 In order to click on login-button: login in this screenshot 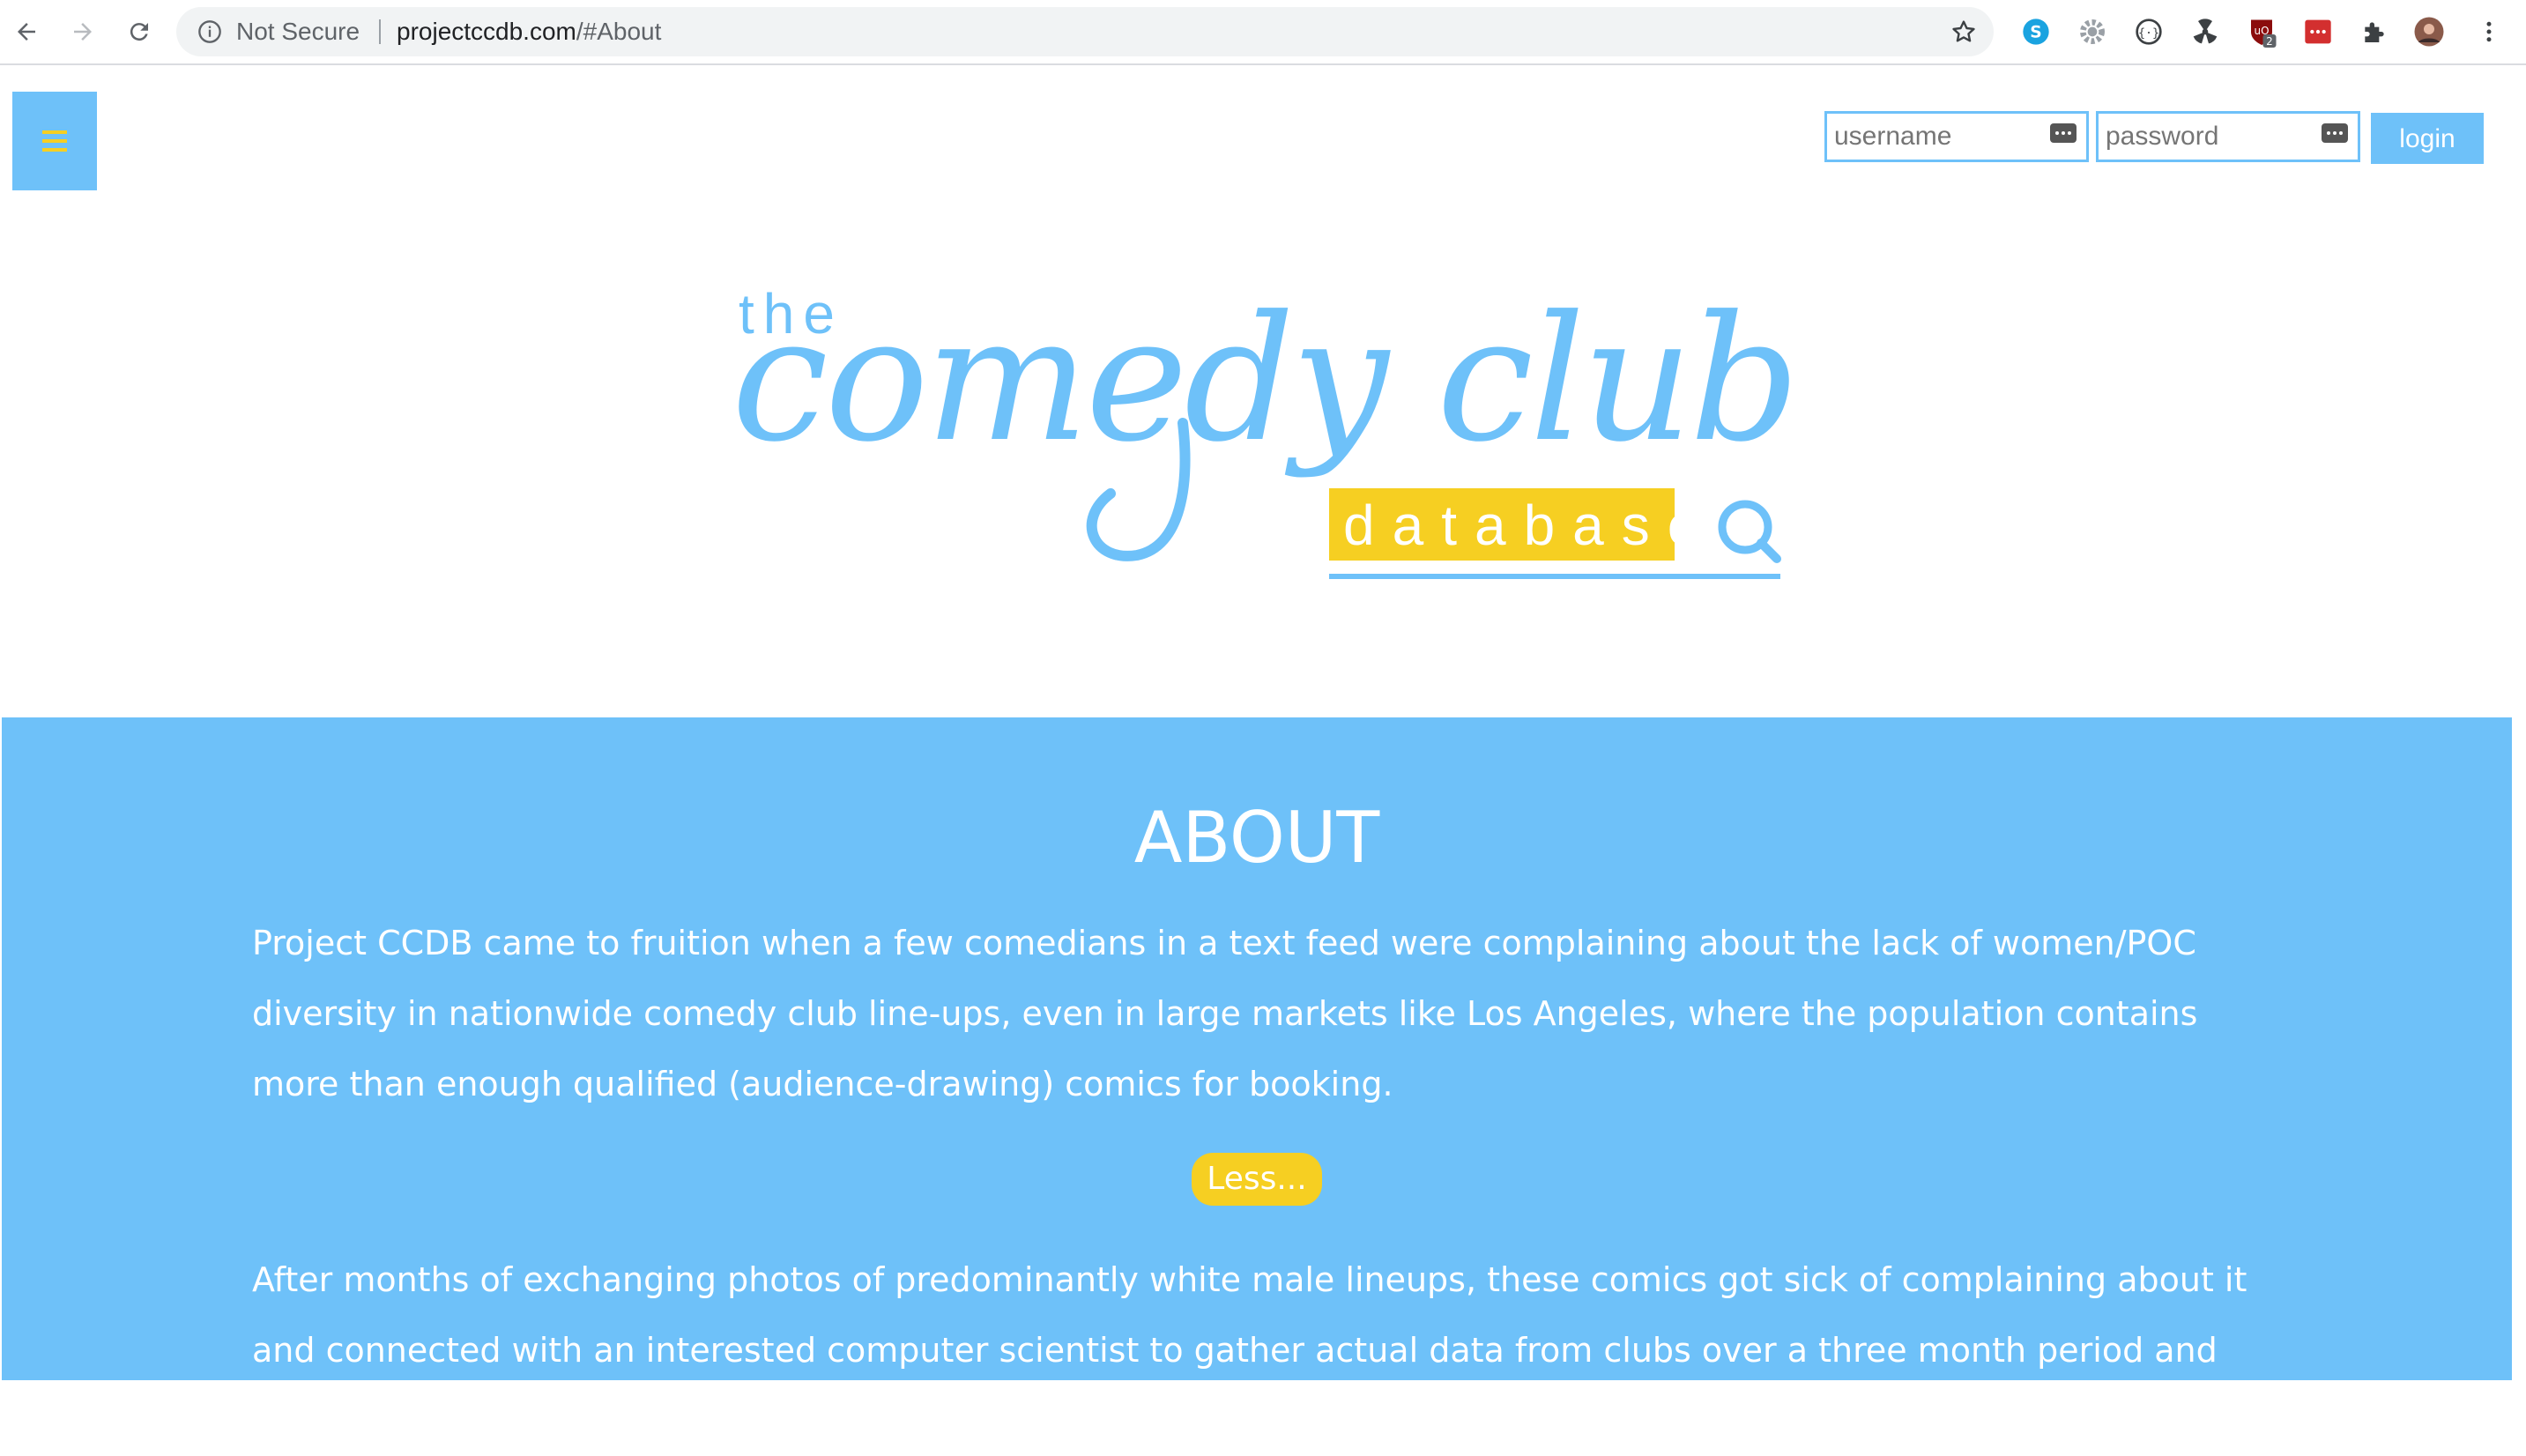, I will do `click(2427, 138)`.